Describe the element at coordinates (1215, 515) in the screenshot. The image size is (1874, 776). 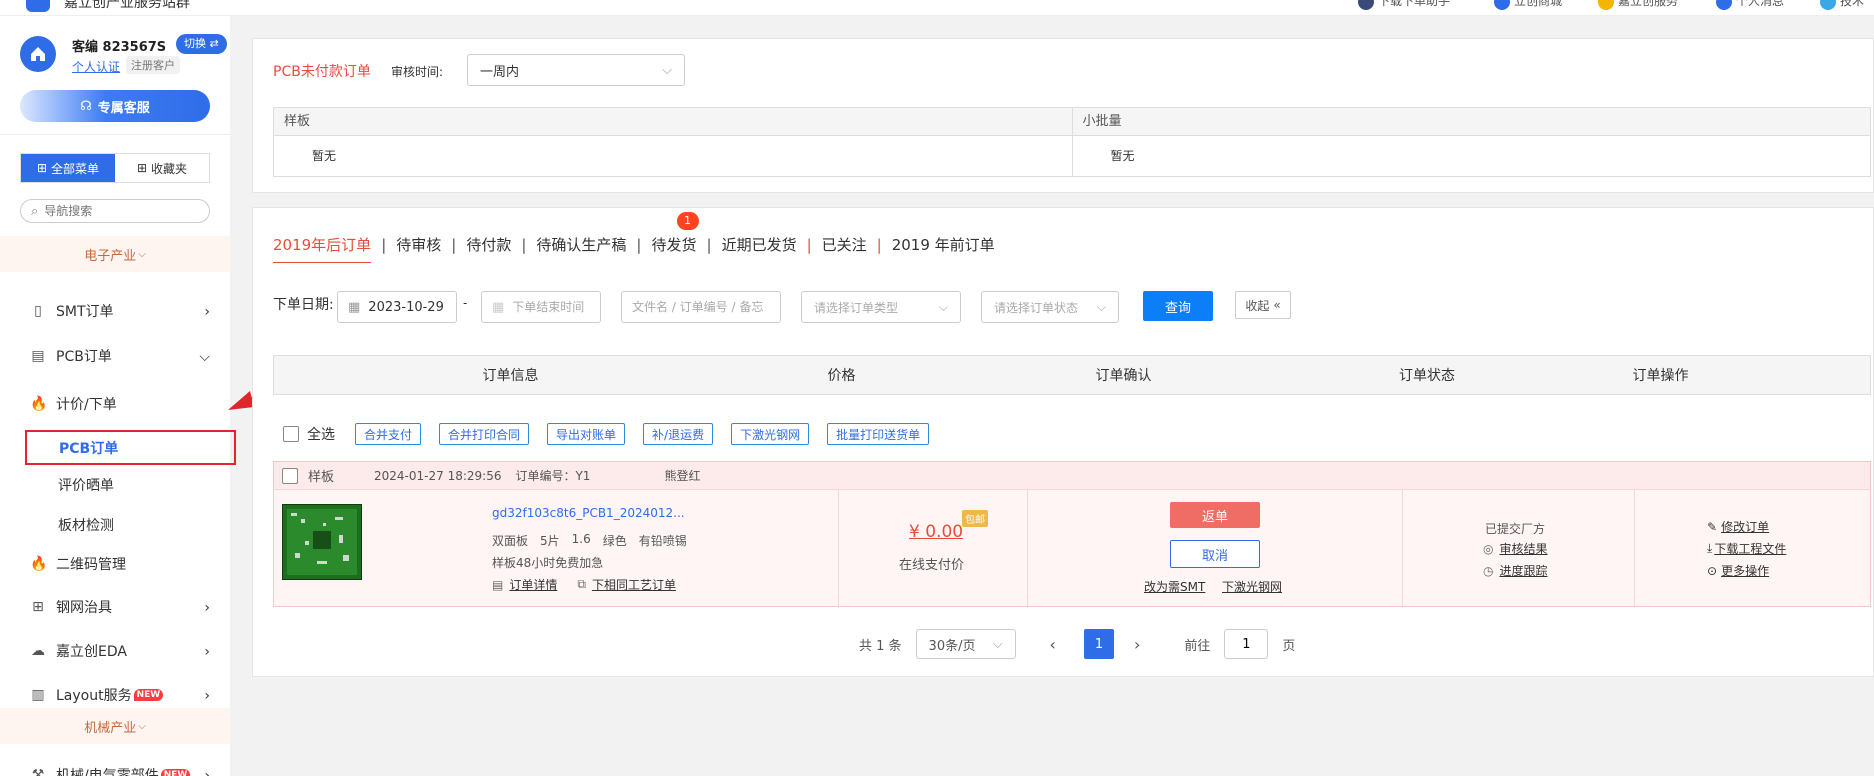
I see `return-order-button: 返单` at that location.